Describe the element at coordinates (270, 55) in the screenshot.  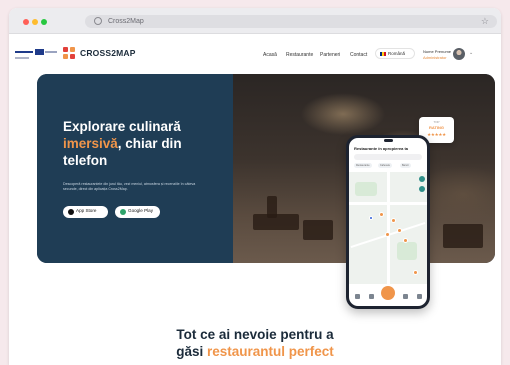
I see `nav-item-home: Acasă` at that location.